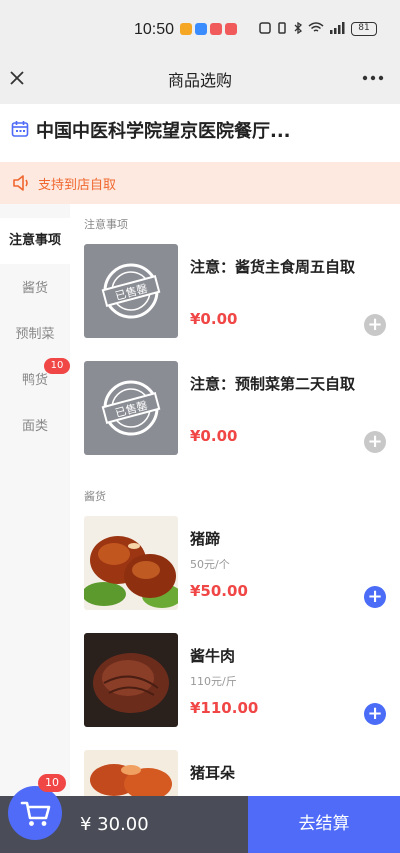  What do you see at coordinates (106, 224) in the screenshot?
I see `section-title: 注意事项` at bounding box center [106, 224].